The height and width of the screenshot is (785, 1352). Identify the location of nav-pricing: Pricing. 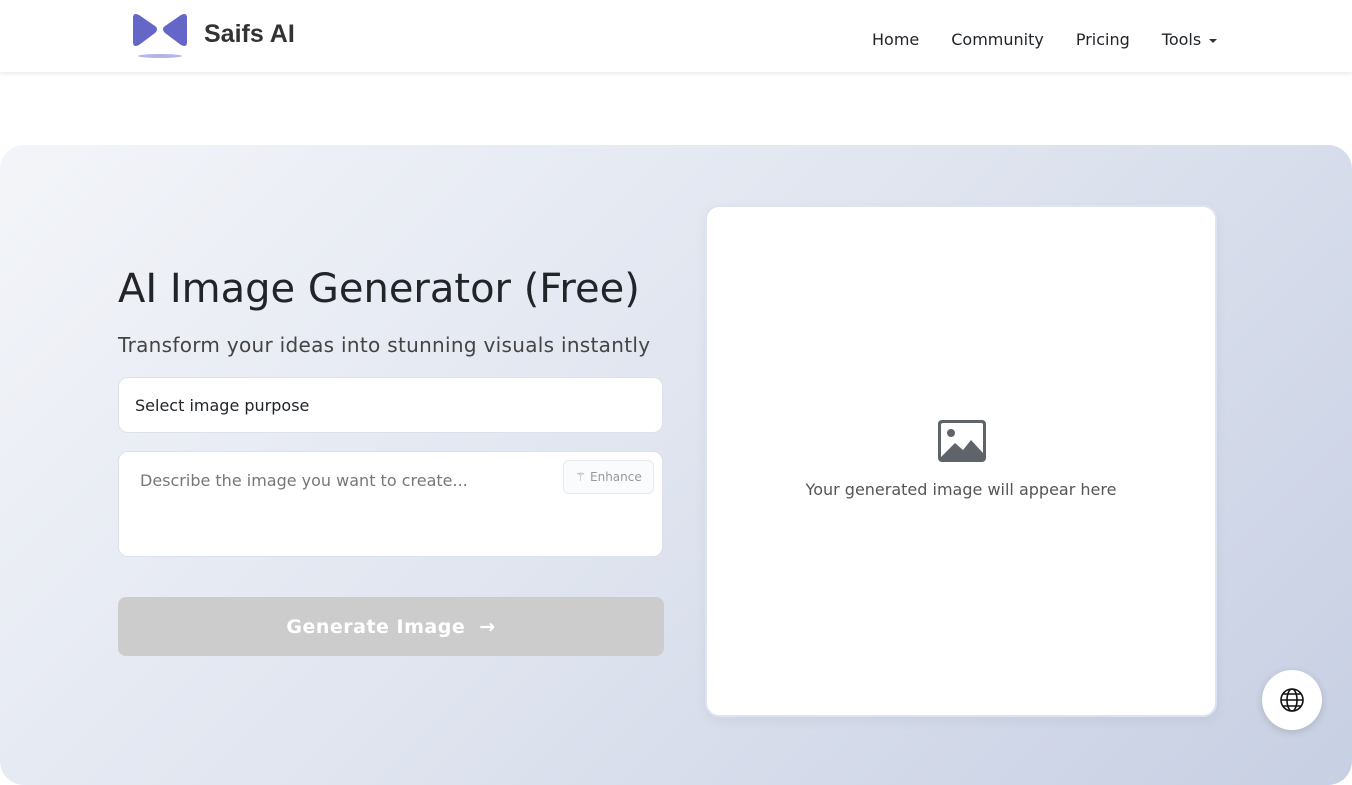
(1103, 39).